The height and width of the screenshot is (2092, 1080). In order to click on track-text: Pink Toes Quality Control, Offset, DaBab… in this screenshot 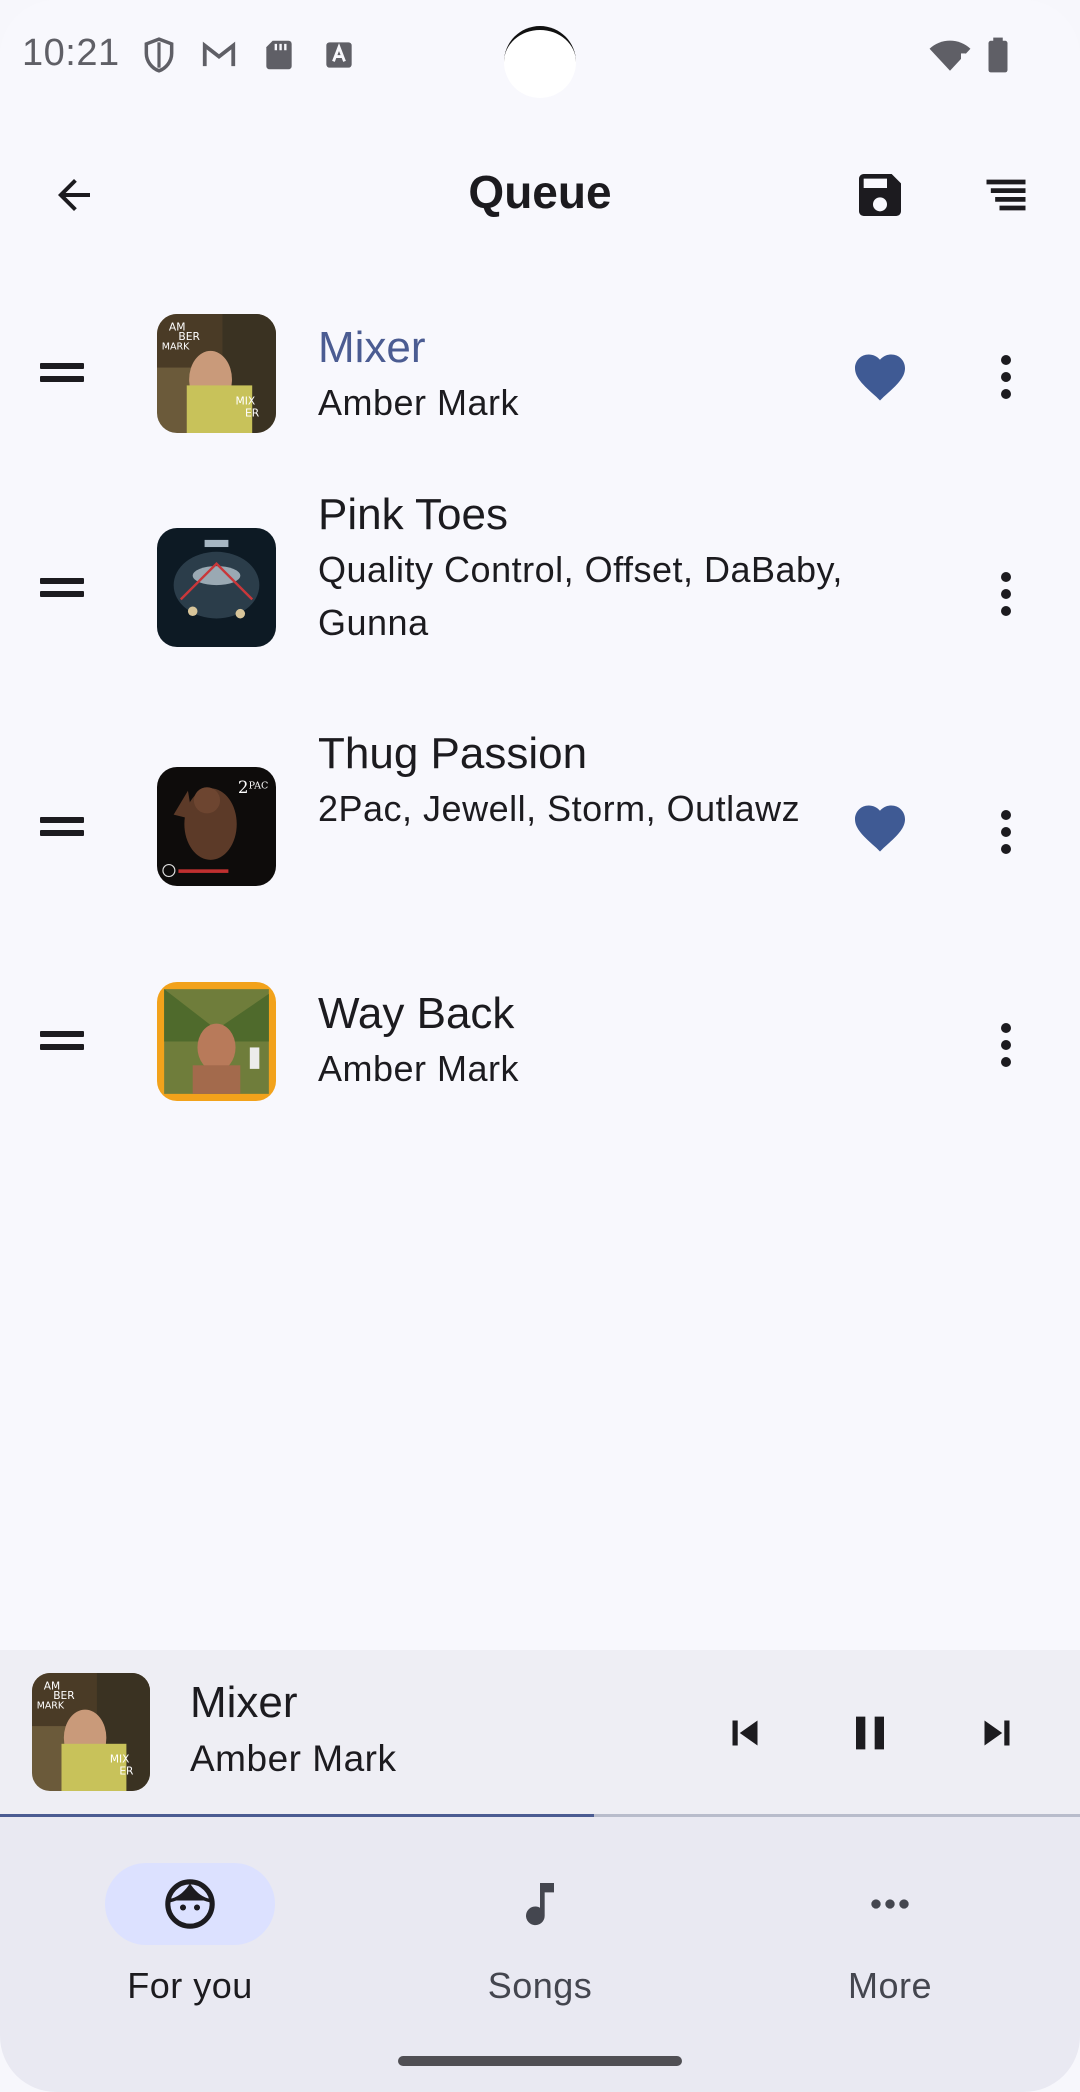, I will do `click(618, 568)`.